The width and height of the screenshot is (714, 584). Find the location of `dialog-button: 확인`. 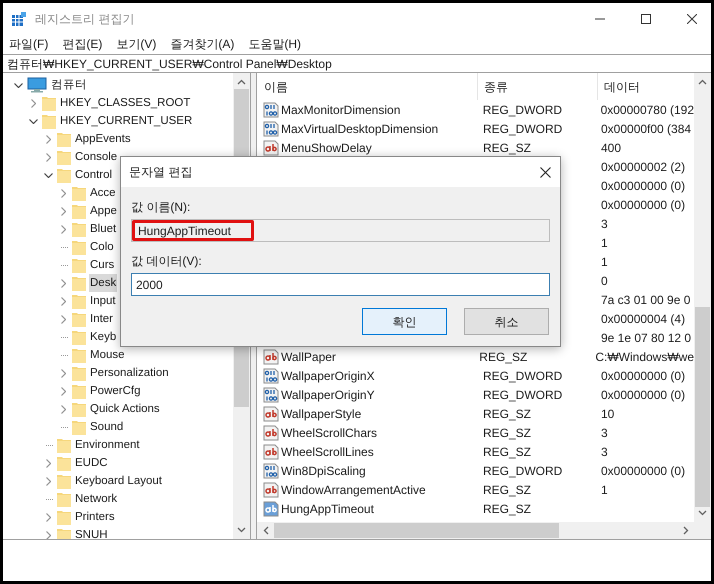

dialog-button: 확인 is located at coordinates (404, 321).